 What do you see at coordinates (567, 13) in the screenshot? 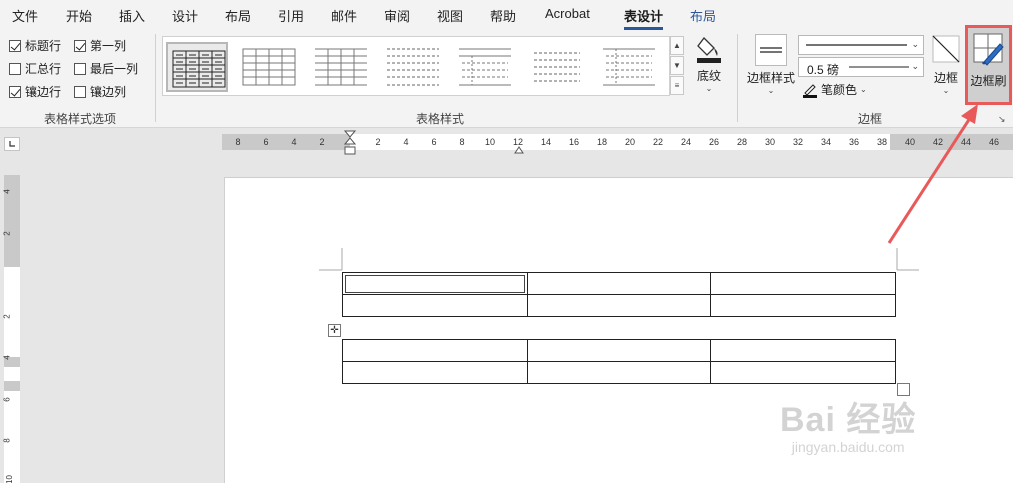
I see `tab-acrobat: Acrobat` at bounding box center [567, 13].